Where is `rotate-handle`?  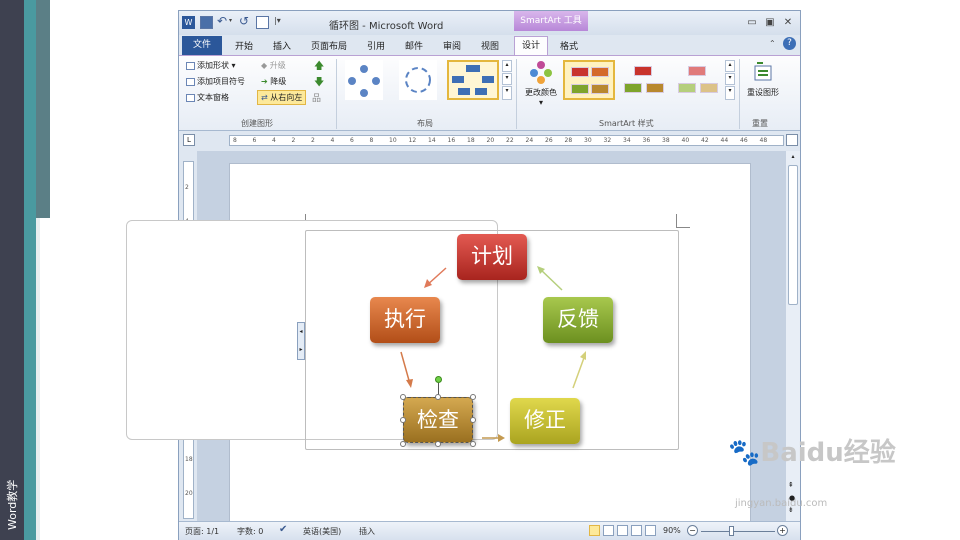
rotate-handle is located at coordinates (438, 379).